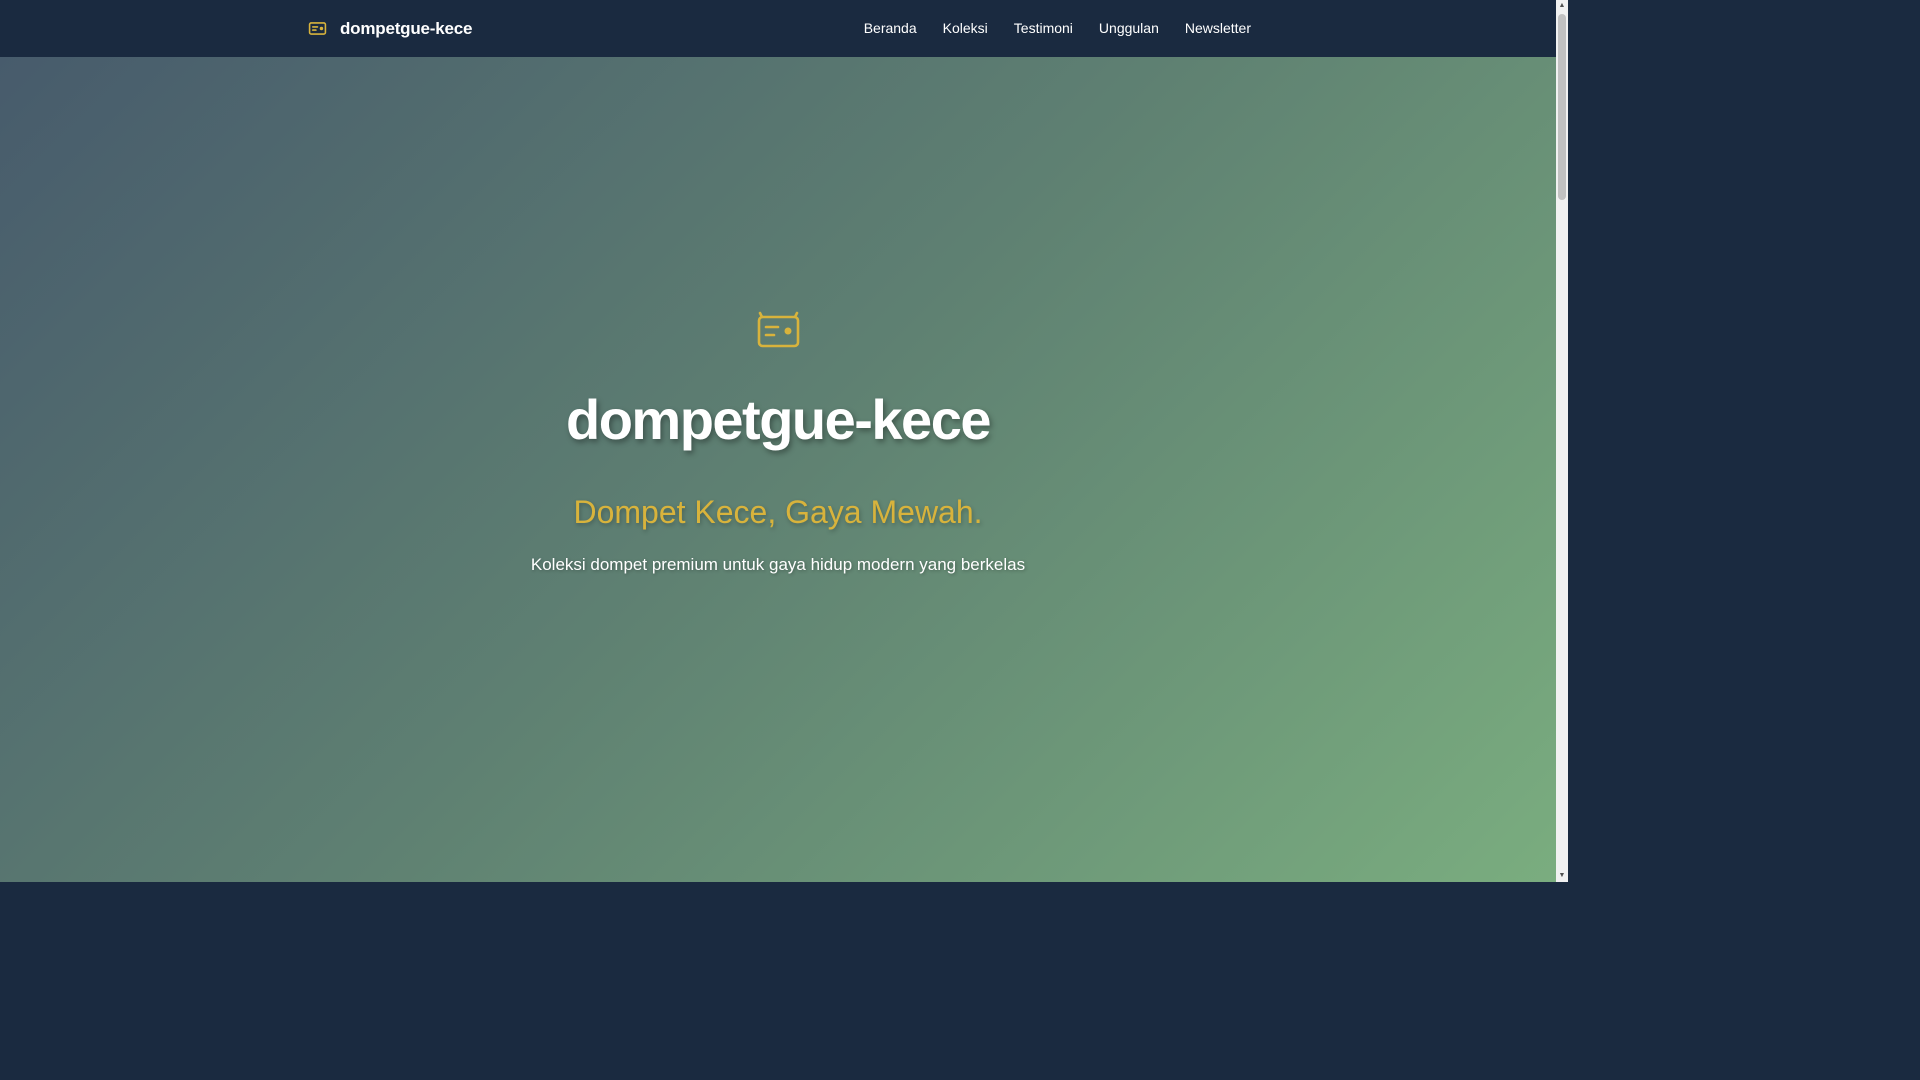 This screenshot has width=1920, height=1080. Describe the element at coordinates (778, 512) in the screenshot. I see `hero-slogan: Dompet Kece, Gaya Mewah.` at that location.